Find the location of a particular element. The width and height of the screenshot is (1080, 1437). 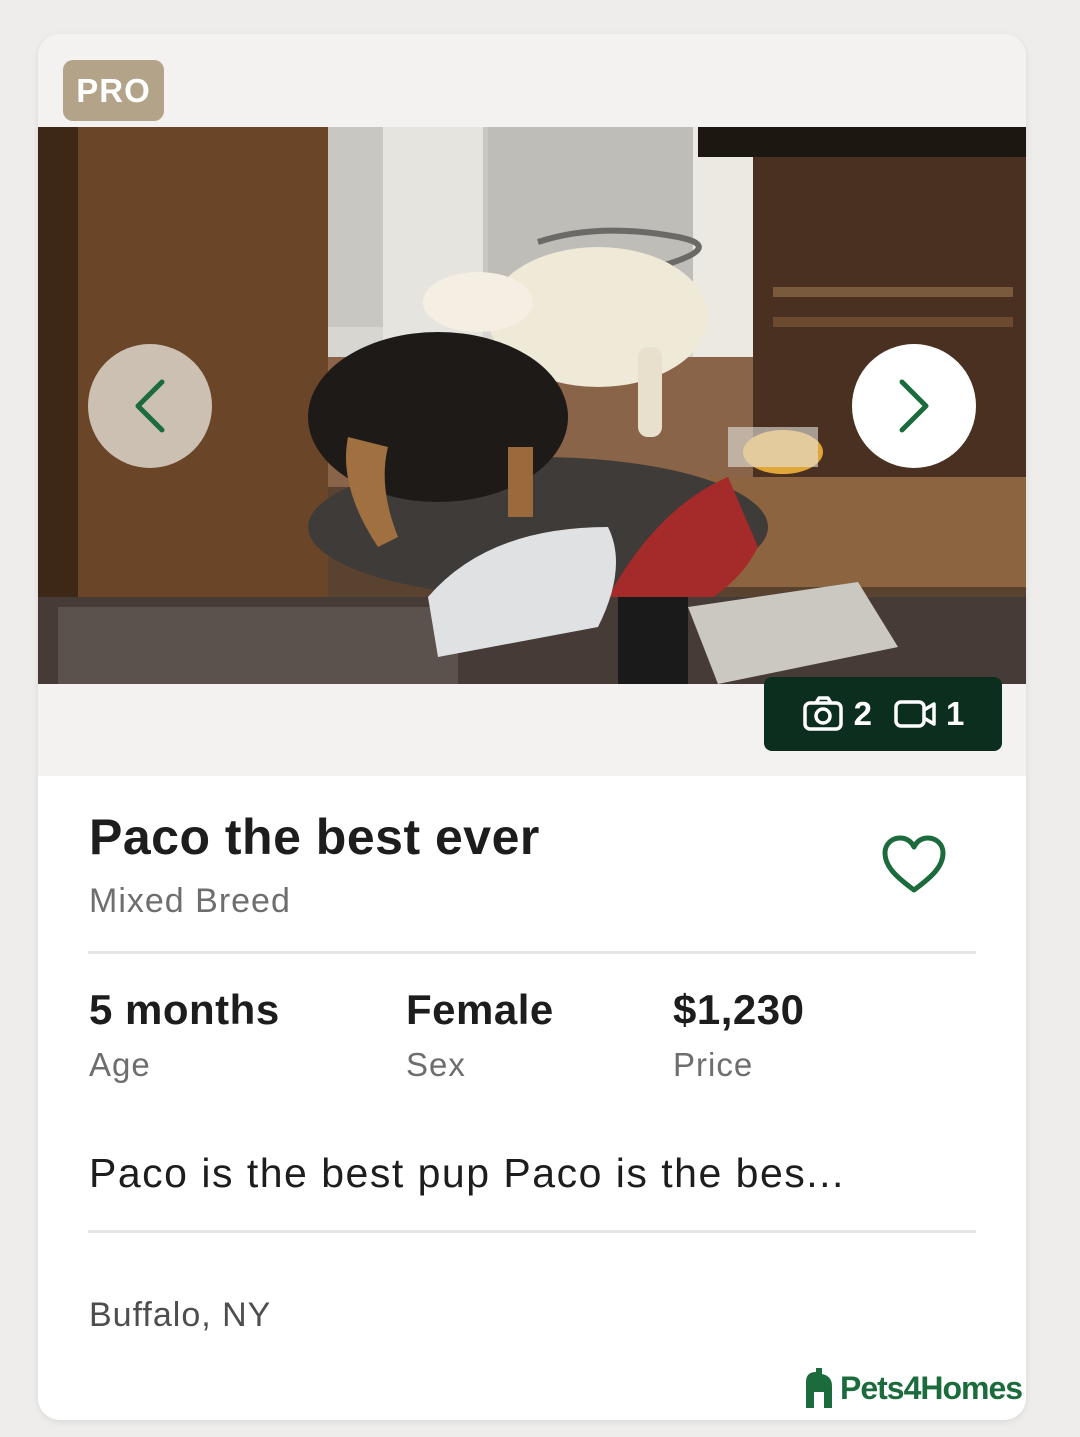

listing-location: Buffalo, NY is located at coordinates (180, 1315).